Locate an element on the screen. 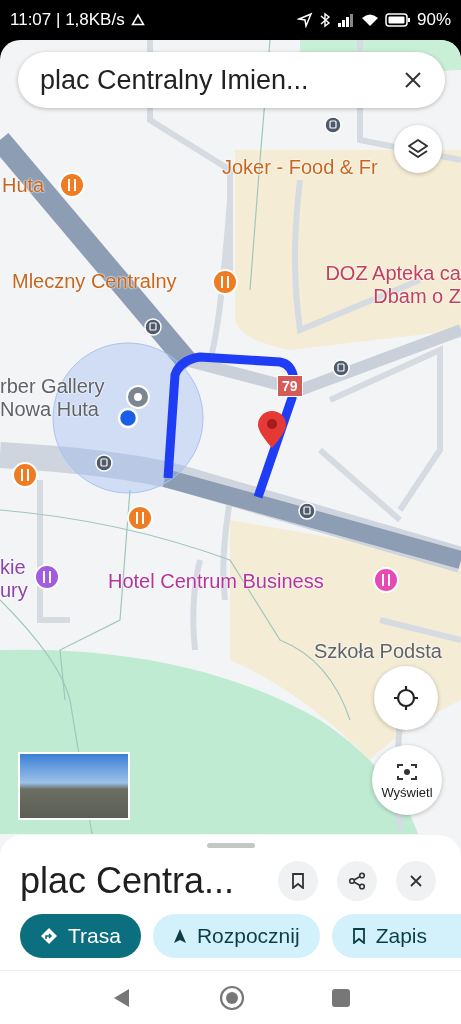 The height and width of the screenshot is (1024, 461). road-number-badge: 79 is located at coordinates (290, 386).